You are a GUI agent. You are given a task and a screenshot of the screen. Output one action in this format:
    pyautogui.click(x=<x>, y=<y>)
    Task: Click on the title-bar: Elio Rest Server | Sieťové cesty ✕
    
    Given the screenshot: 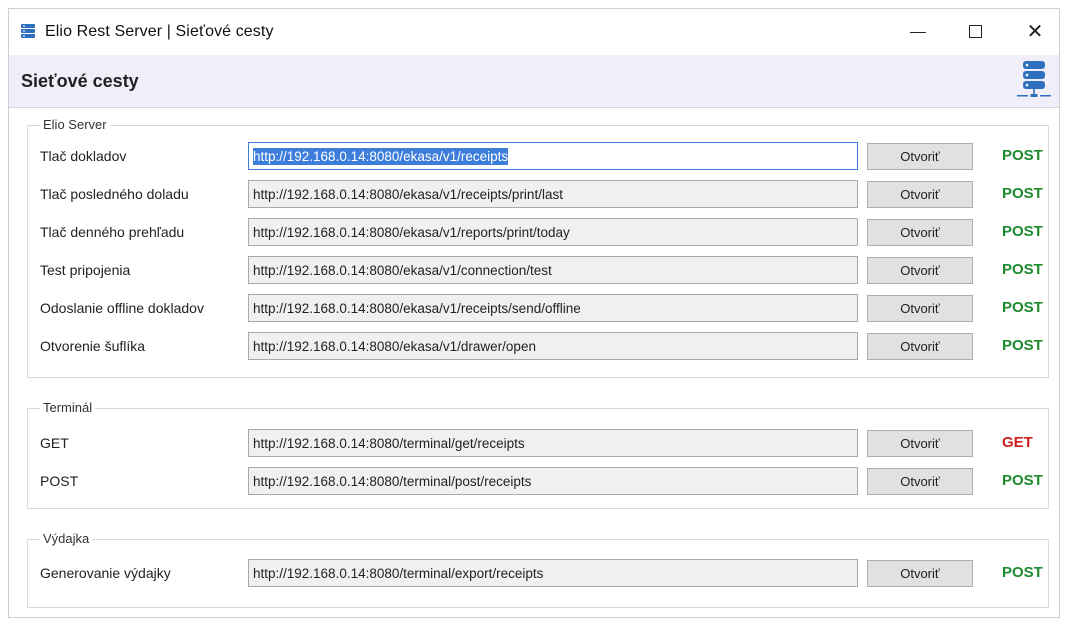 What is the action you would take?
    pyautogui.click(x=534, y=32)
    